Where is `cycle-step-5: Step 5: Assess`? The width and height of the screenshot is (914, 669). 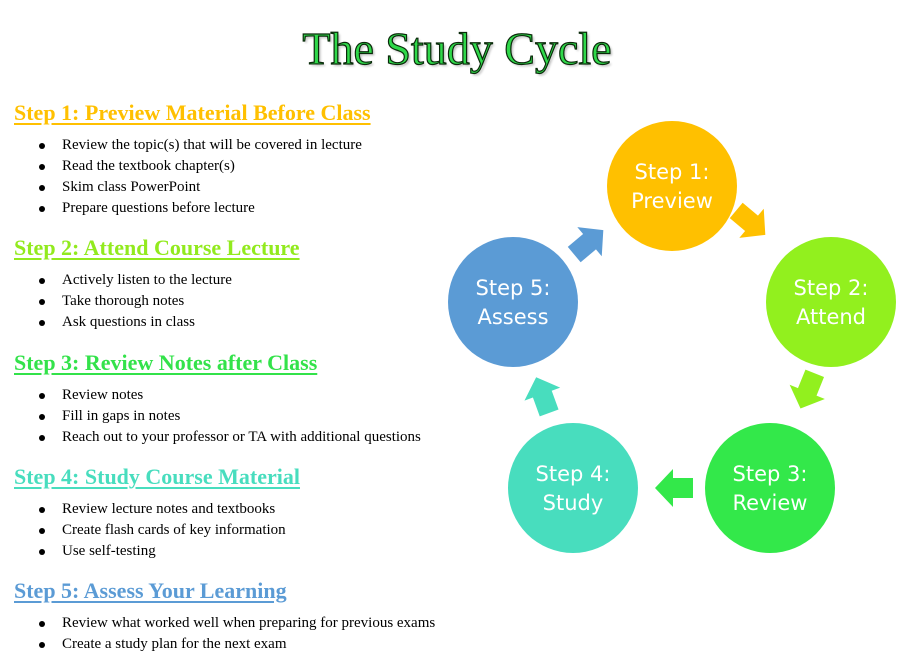 cycle-step-5: Step 5: Assess is located at coordinates (513, 302).